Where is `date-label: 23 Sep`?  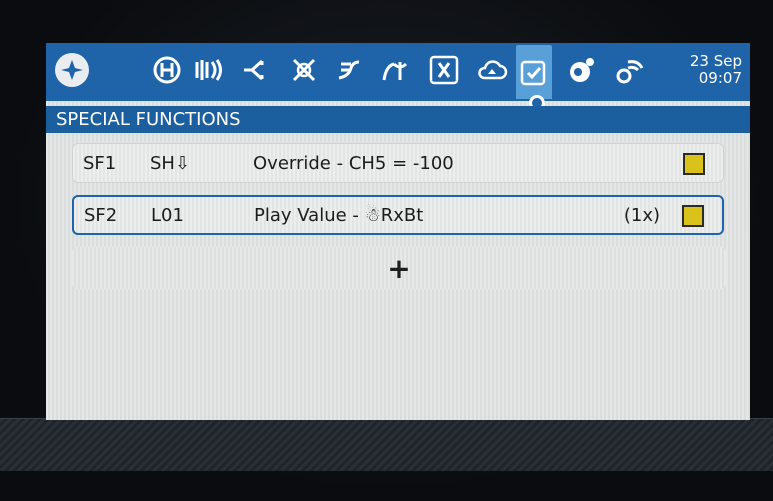
date-label: 23 Sep is located at coordinates (715, 61).